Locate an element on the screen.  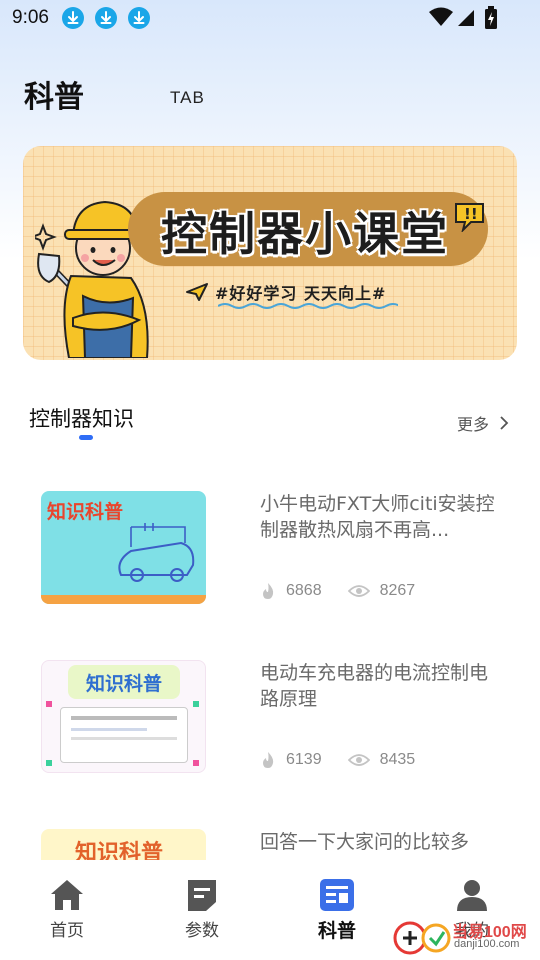
watermark-logo is located at coordinates (422, 938).